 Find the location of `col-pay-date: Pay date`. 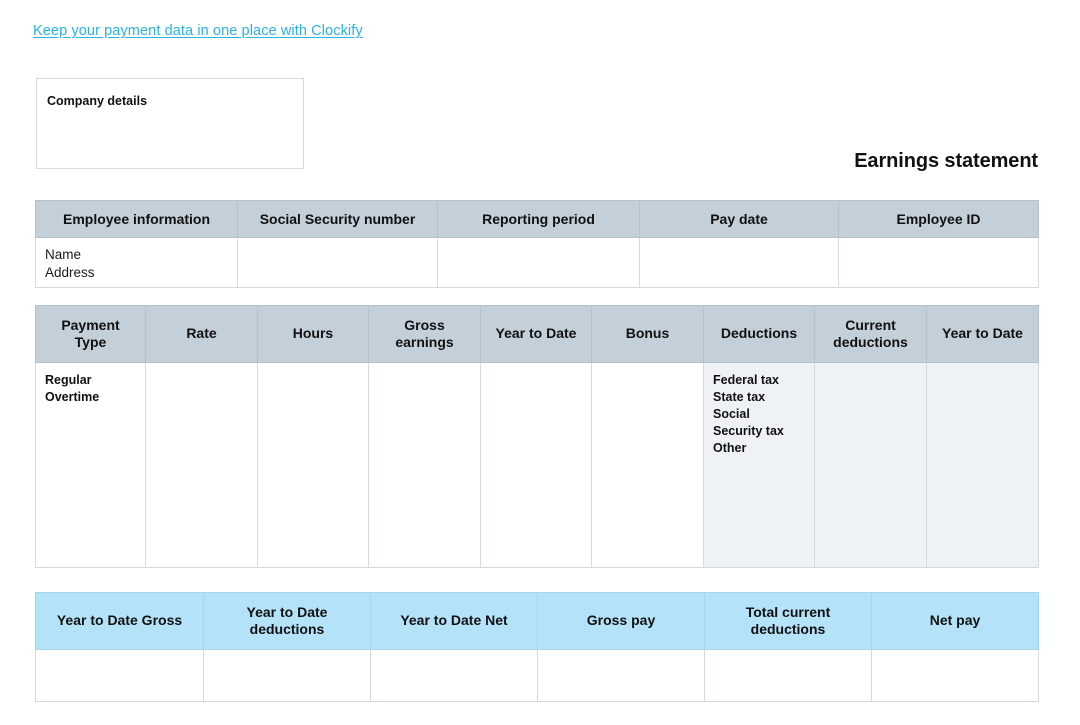

col-pay-date: Pay date is located at coordinates (739, 219).